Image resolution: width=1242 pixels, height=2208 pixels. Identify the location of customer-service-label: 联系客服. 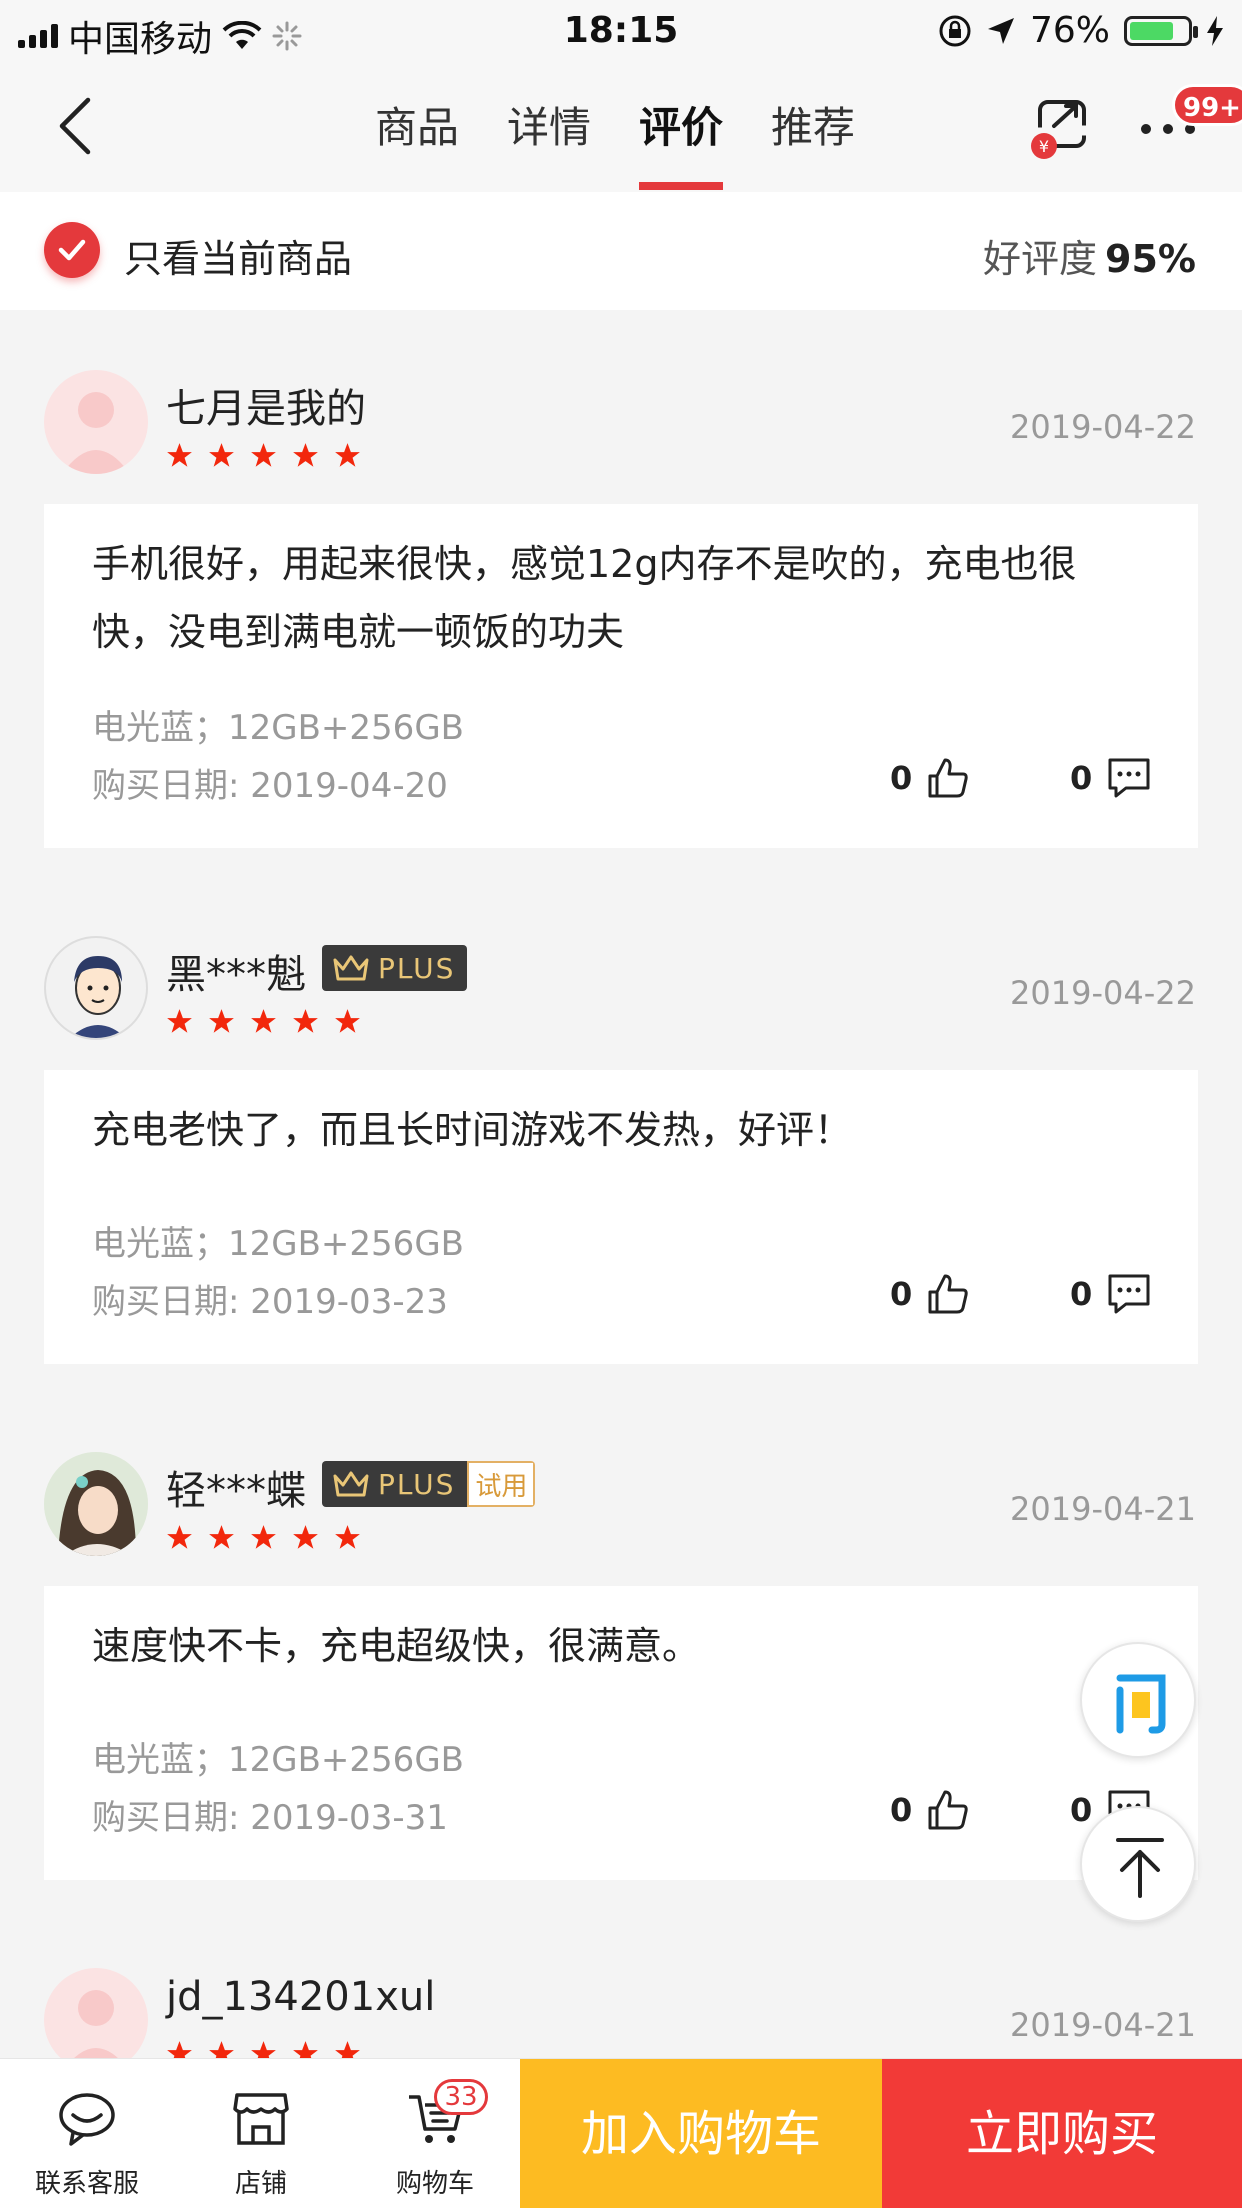
(86, 2184).